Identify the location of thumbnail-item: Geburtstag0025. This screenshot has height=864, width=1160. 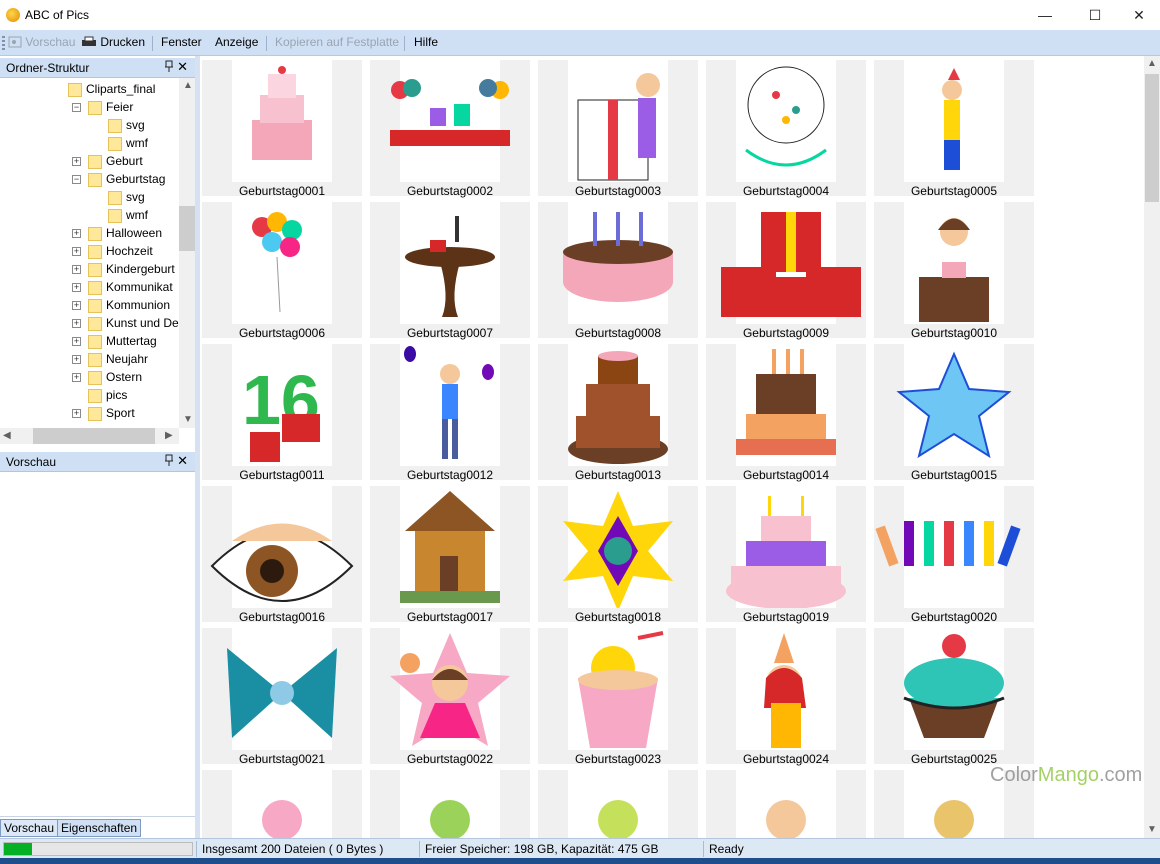
(954, 697).